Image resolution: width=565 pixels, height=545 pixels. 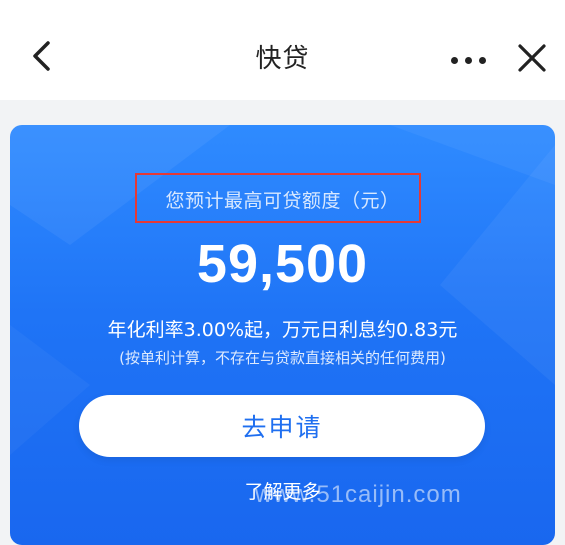 I want to click on apply-button: 去申请, so click(x=282, y=426).